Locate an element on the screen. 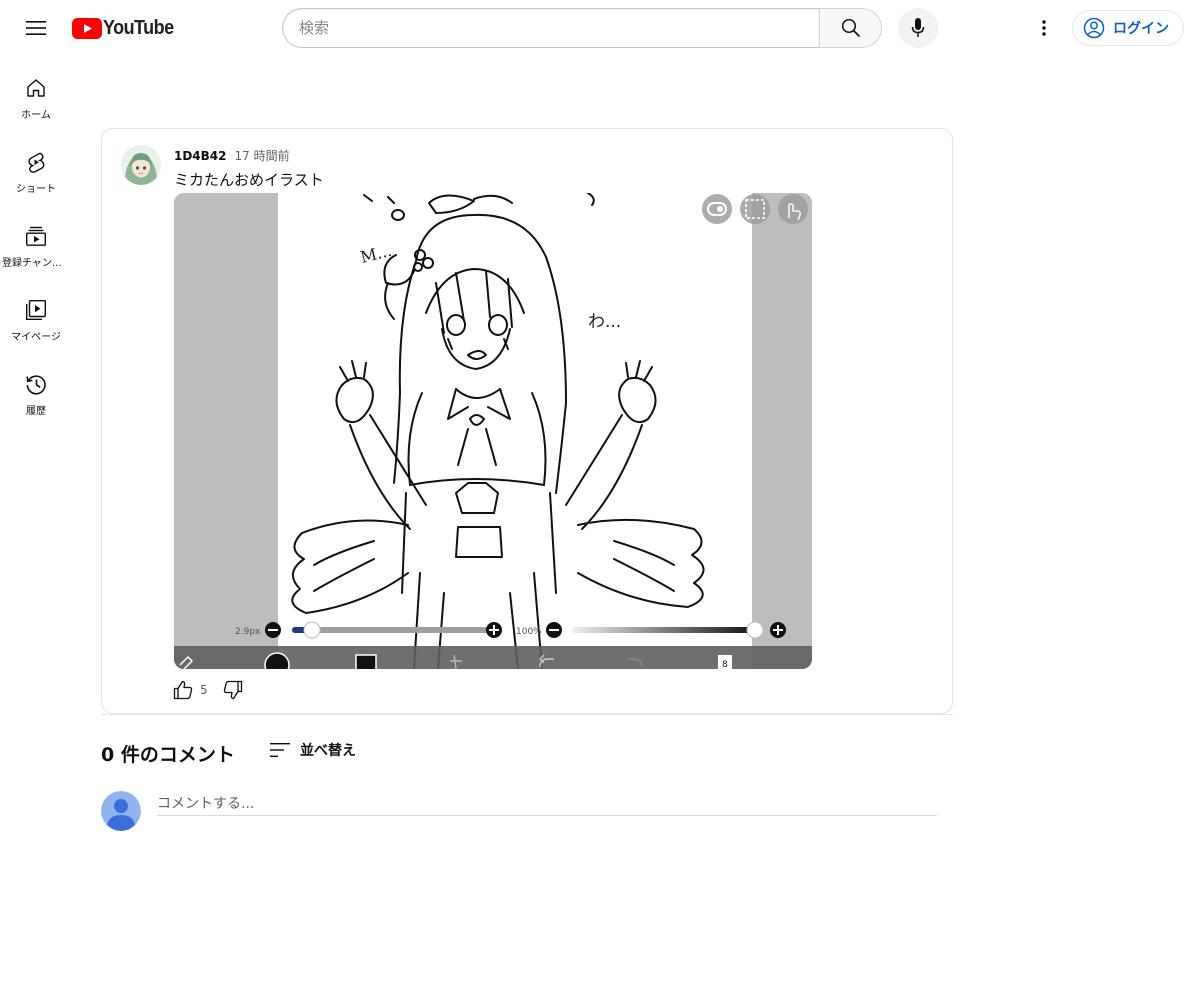 The height and width of the screenshot is (1000, 1200). search-box is located at coordinates (582, 28).